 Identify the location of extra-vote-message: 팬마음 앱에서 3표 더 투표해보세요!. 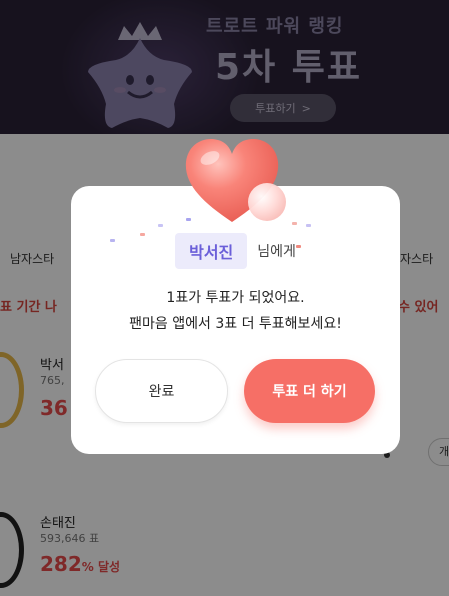
(235, 324).